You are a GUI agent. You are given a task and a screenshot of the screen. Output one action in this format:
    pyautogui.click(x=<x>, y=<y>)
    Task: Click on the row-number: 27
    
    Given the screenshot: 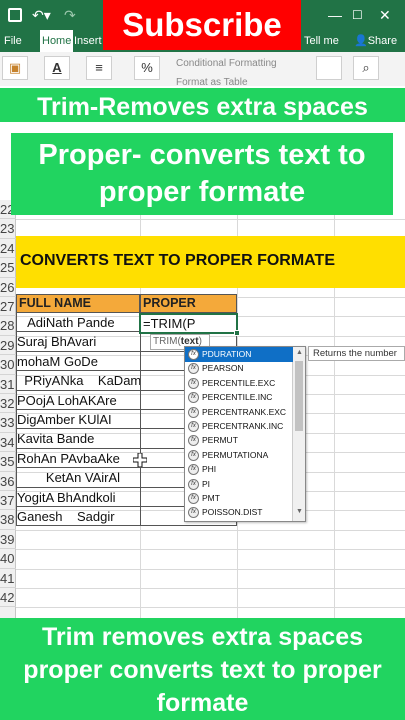 What is the action you would take?
    pyautogui.click(x=8, y=307)
    